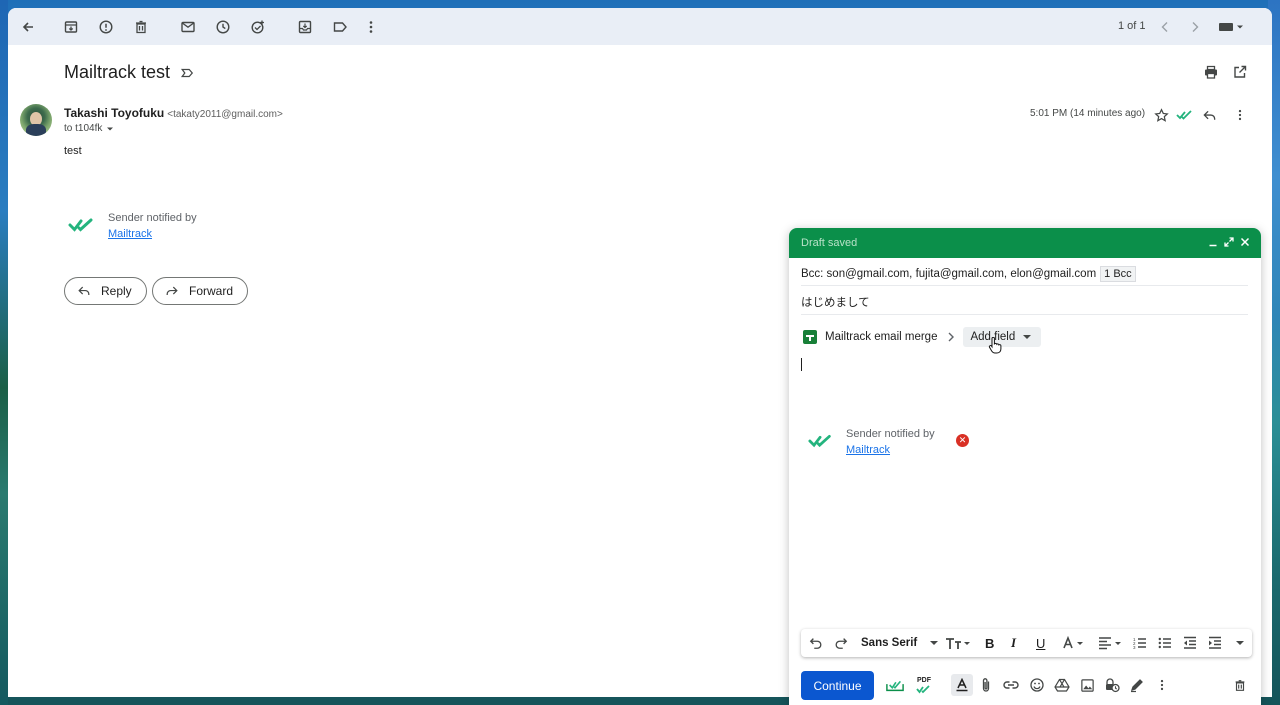 The image size is (1280, 705). Describe the element at coordinates (1026, 643) in the screenshot. I see `formatting-toolbar: Sans Serif B I U 123` at that location.